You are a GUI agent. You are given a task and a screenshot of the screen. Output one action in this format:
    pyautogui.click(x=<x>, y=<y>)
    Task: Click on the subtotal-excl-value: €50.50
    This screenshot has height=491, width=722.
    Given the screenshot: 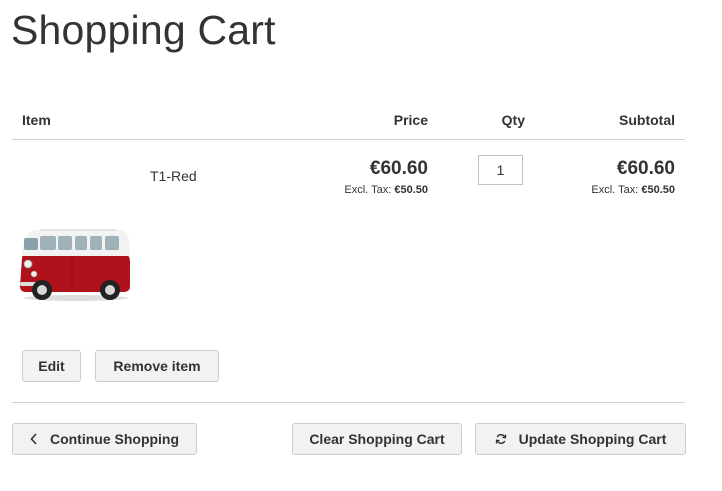 What is the action you would take?
    pyautogui.click(x=658, y=190)
    